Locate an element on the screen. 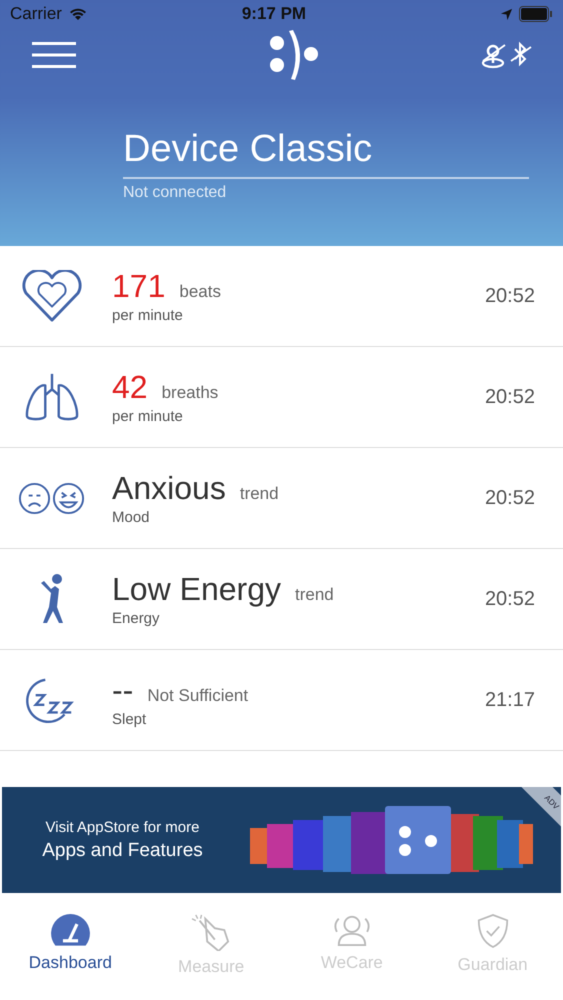  ad-banner: Visit AppStore for more Apps and Features ADV is located at coordinates (281, 840).